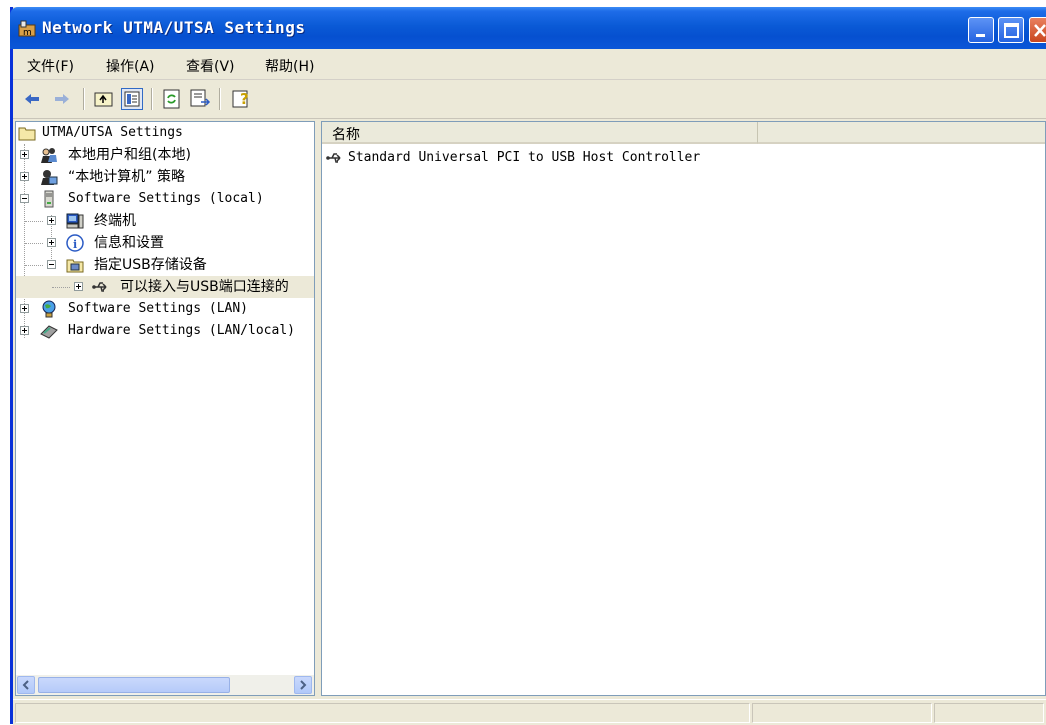  What do you see at coordinates (529, 64) in the screenshot?
I see `menu-bar: 文件(F) 操作(A) 查看(V) 帮助(H)` at bounding box center [529, 64].